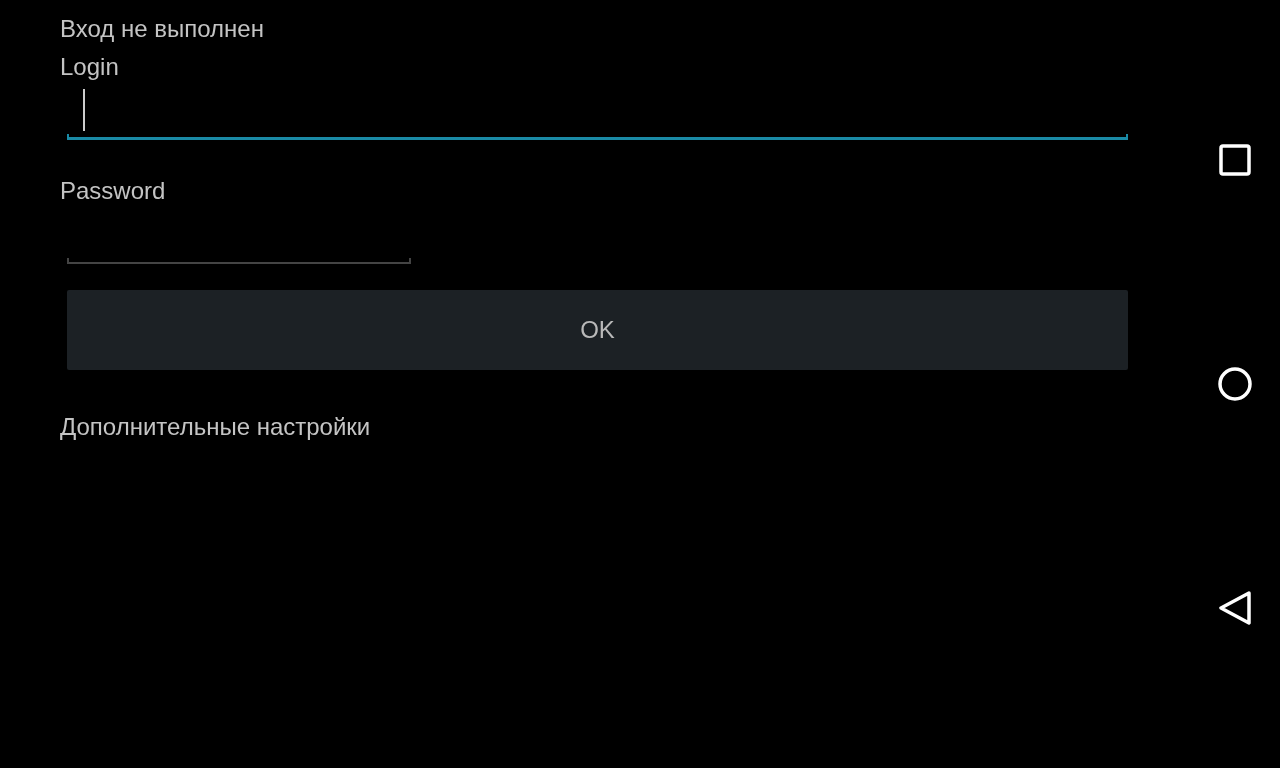  I want to click on home-icon, so click(1235, 384).